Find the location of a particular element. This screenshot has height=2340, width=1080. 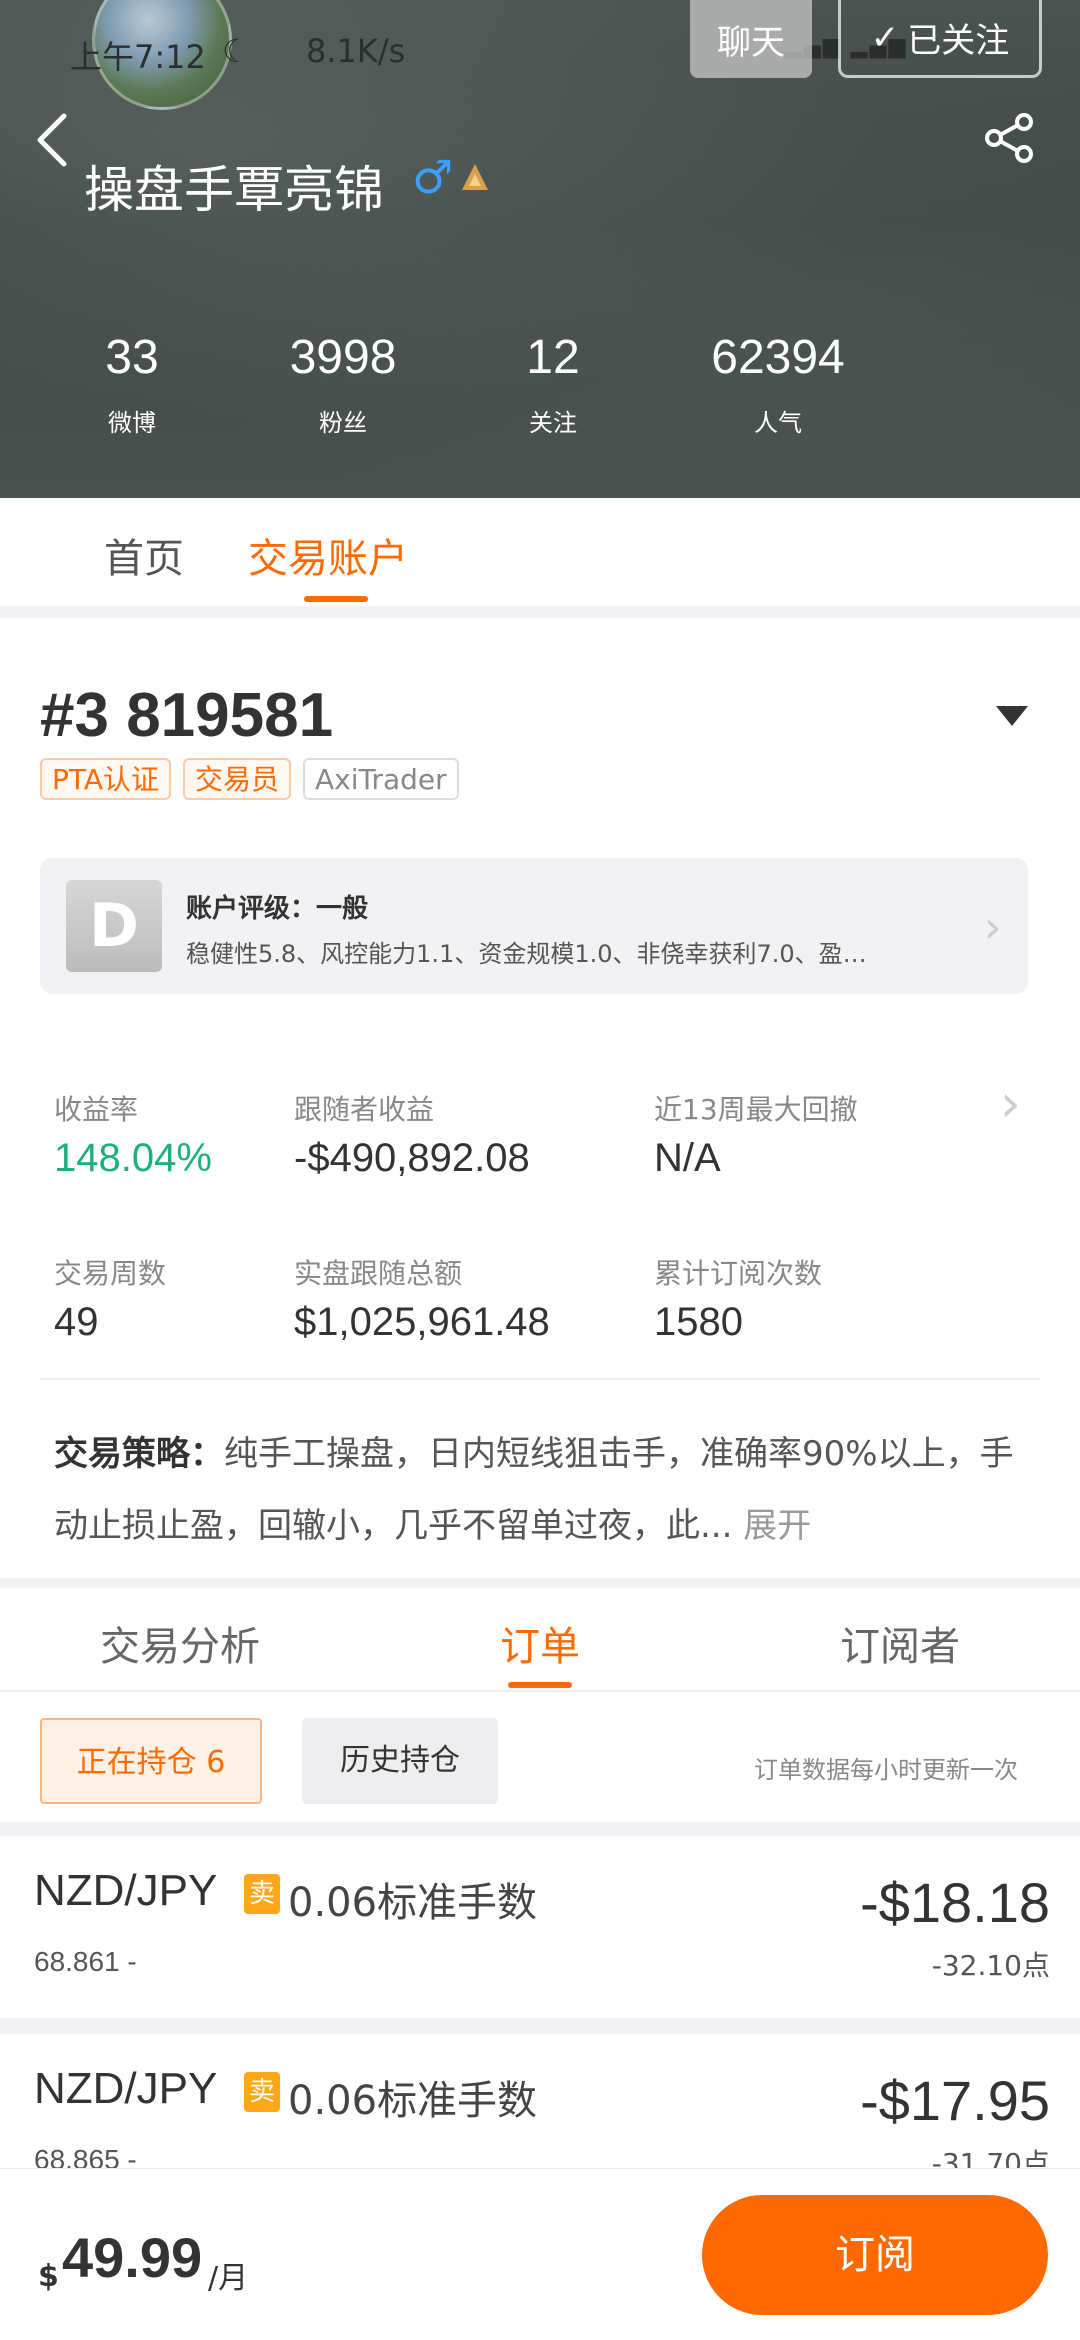

metric-drawdown-label: 近13周最大回撤 is located at coordinates (756, 1109).